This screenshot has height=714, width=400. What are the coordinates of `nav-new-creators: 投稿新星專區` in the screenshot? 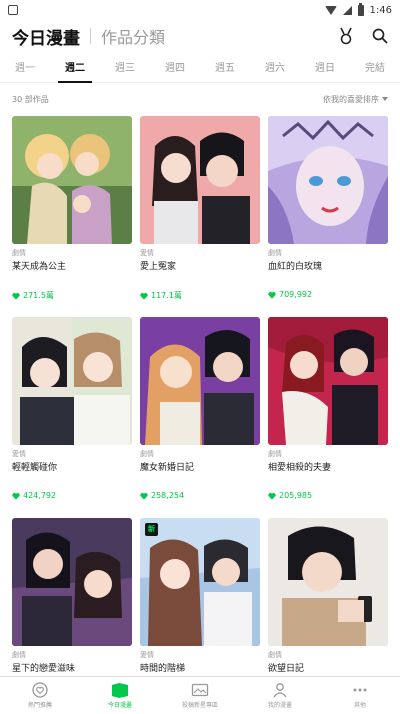 It's located at (200, 695).